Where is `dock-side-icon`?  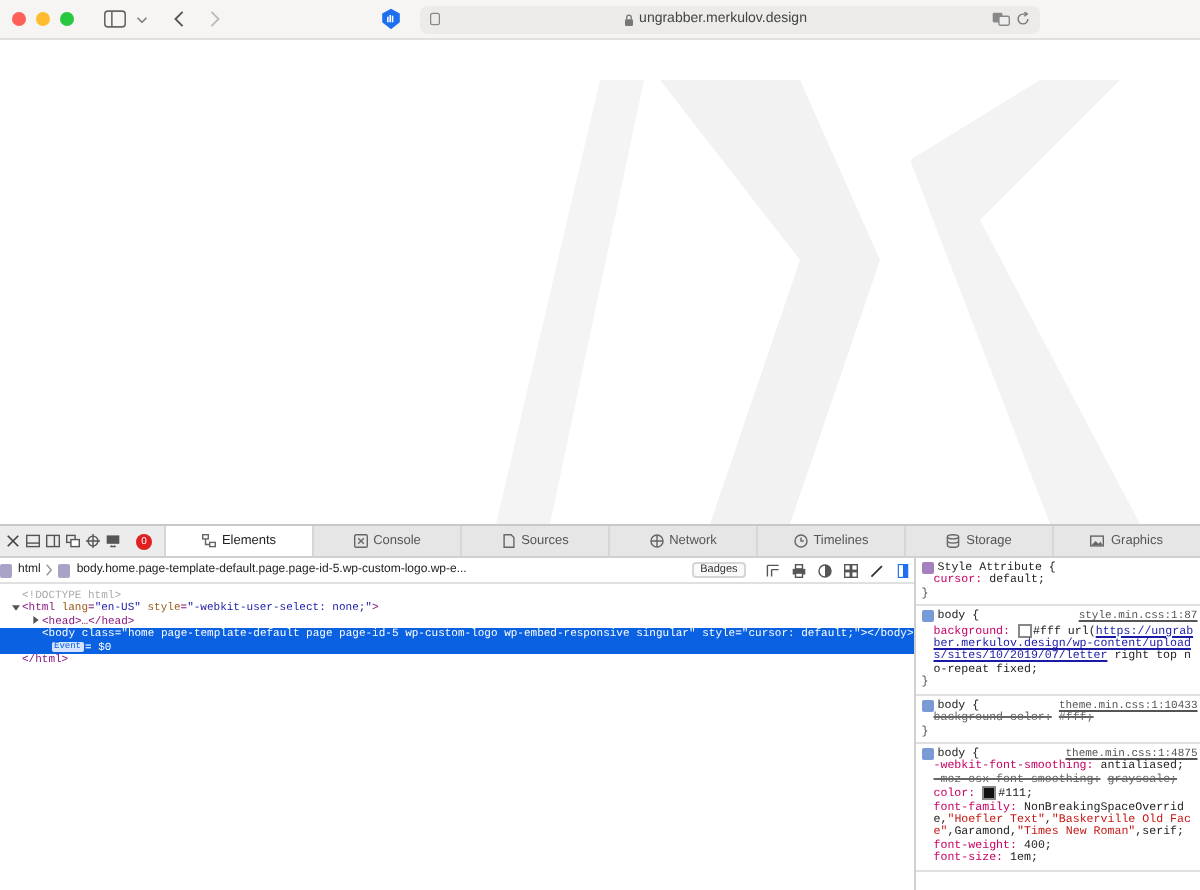 dock-side-icon is located at coordinates (53, 541).